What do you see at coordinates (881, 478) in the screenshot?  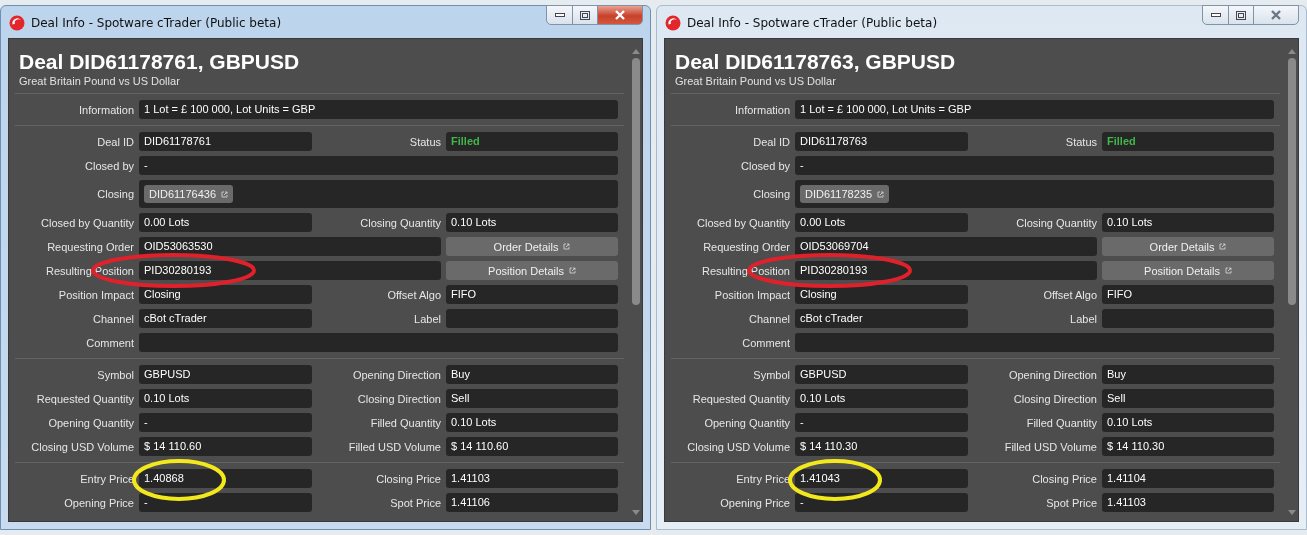 I see `field-value: 1.41043` at bounding box center [881, 478].